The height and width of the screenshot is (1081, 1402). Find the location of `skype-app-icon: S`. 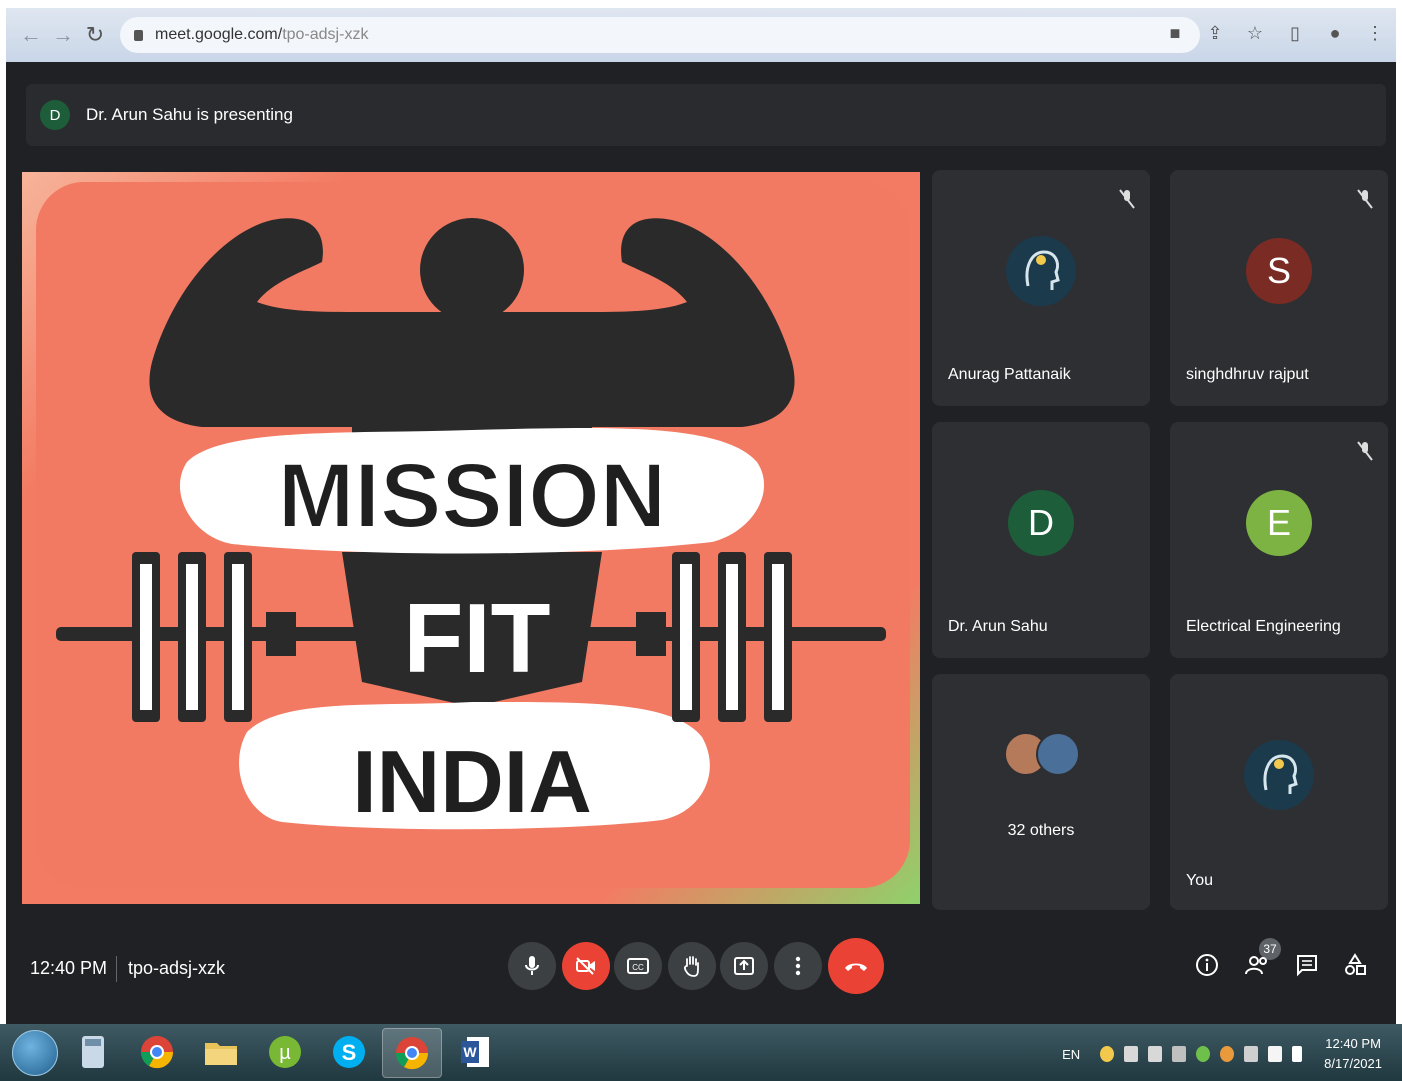

skype-app-icon: S is located at coordinates (349, 1052).